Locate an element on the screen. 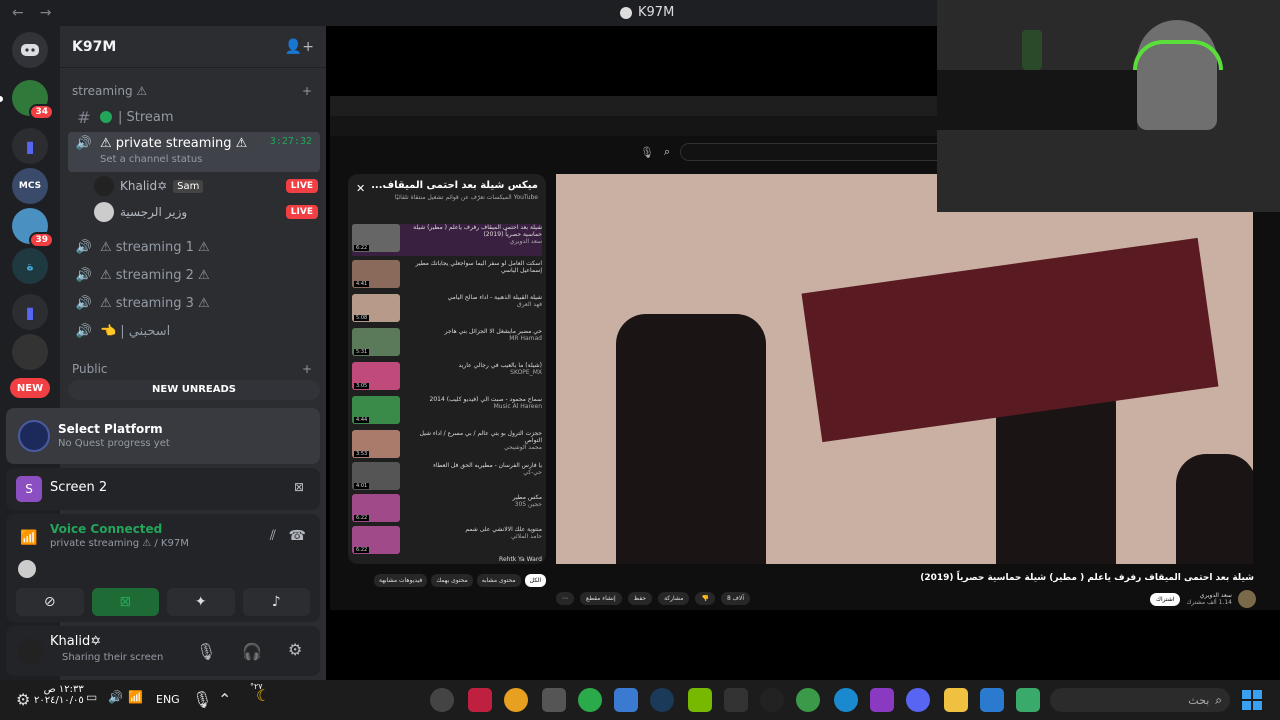 The image size is (1280, 720). chrome-icon is located at coordinates (516, 700).